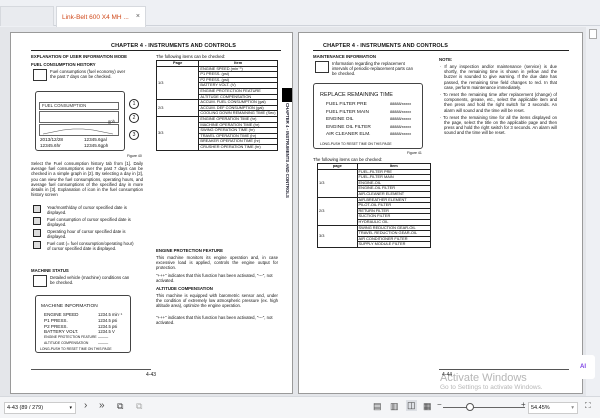 This screenshot has width=600, height=418. I want to click on zoom-slider-handle, so click(470, 407).